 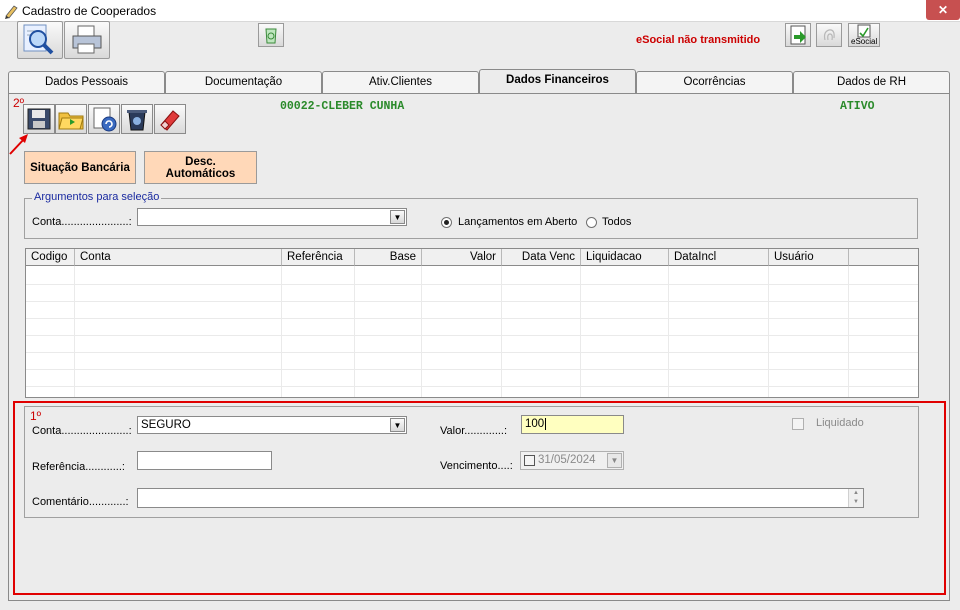 What do you see at coordinates (518, 222) in the screenshot?
I see `radio-lancamentos-aberto-label: Lançamentos em Aberto` at bounding box center [518, 222].